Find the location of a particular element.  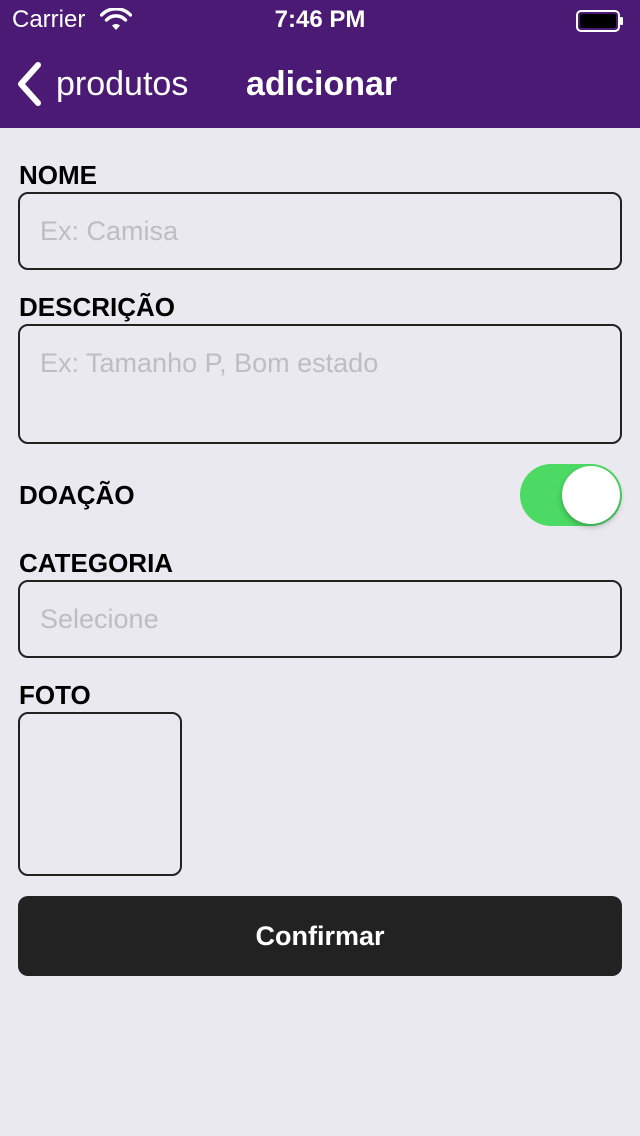

categoria-select is located at coordinates (320, 619).